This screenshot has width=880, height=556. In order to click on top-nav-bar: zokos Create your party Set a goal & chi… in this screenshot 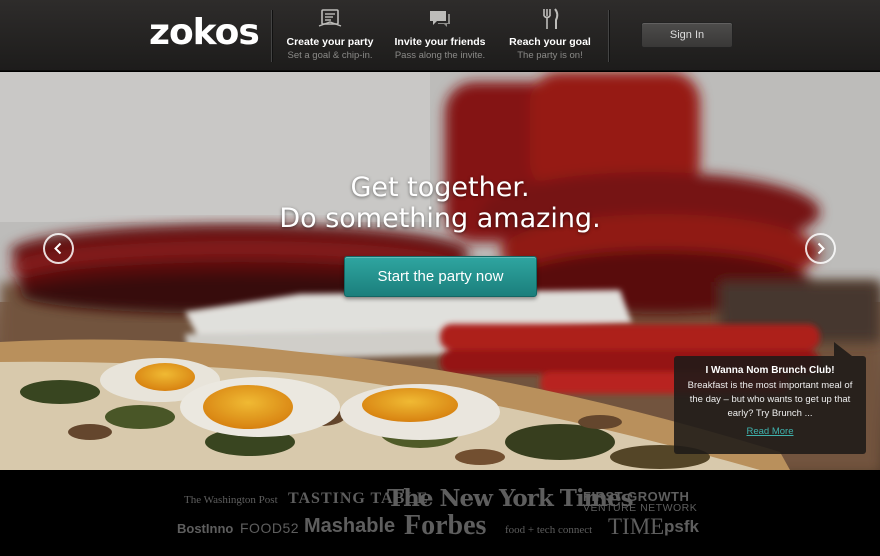, I will do `click(440, 35)`.